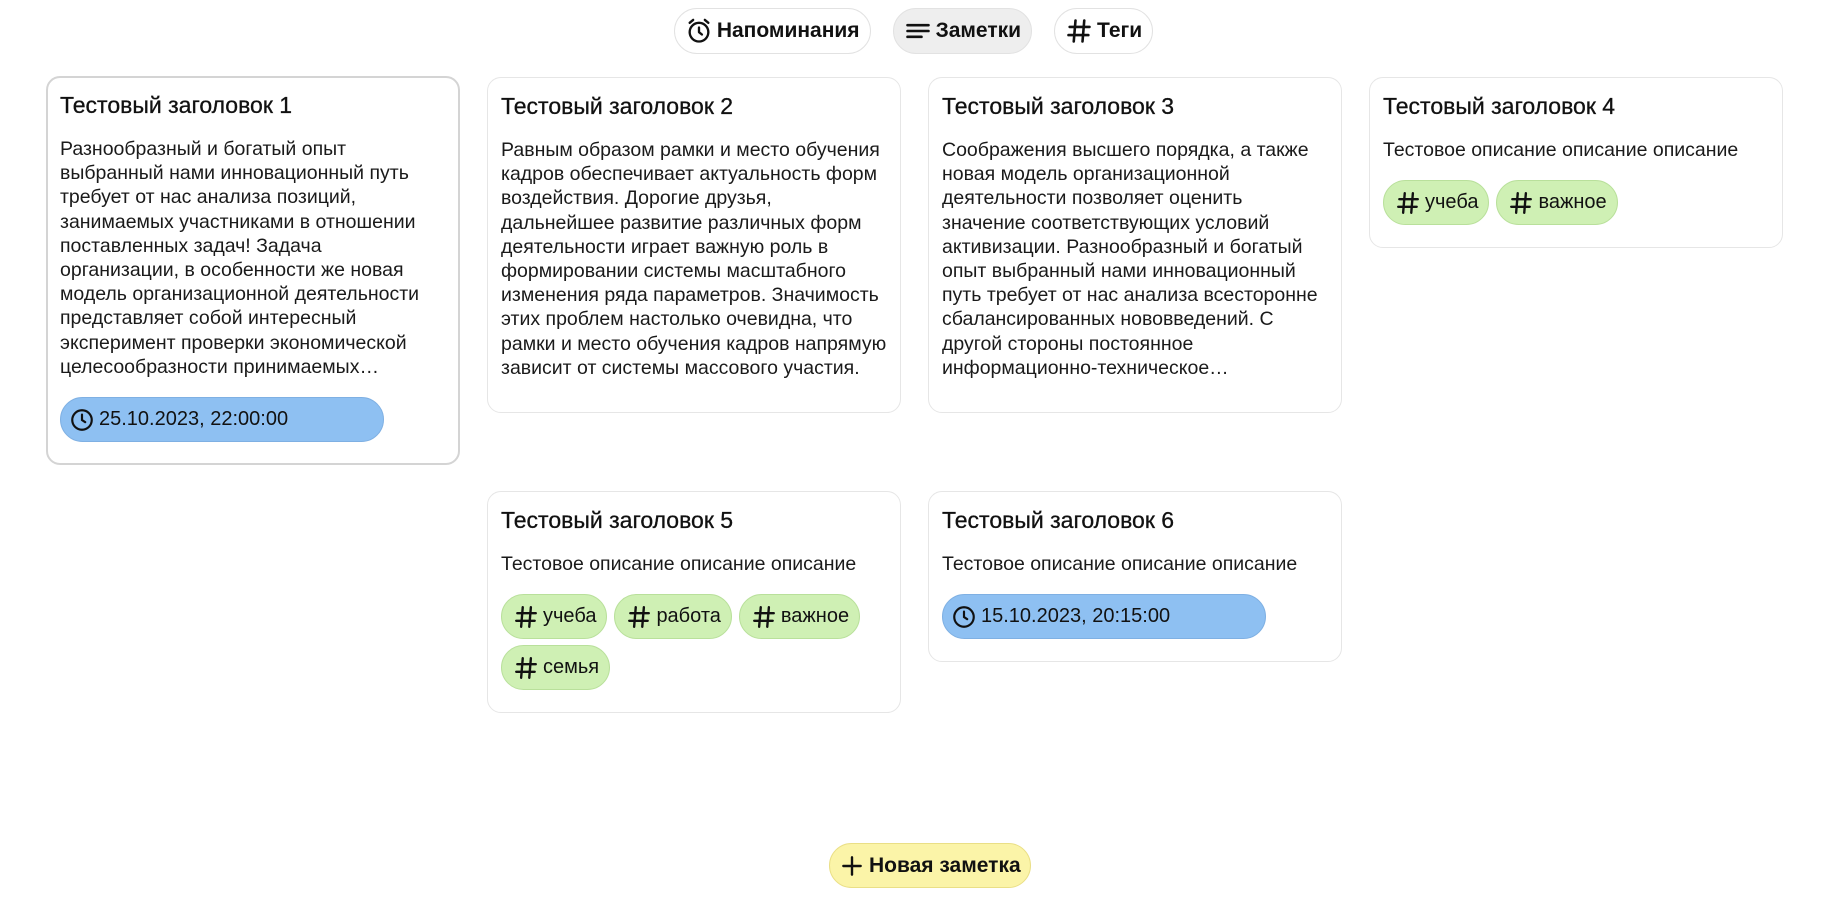 The image size is (1827, 923). What do you see at coordinates (852, 866) in the screenshot?
I see `plus-icon` at bounding box center [852, 866].